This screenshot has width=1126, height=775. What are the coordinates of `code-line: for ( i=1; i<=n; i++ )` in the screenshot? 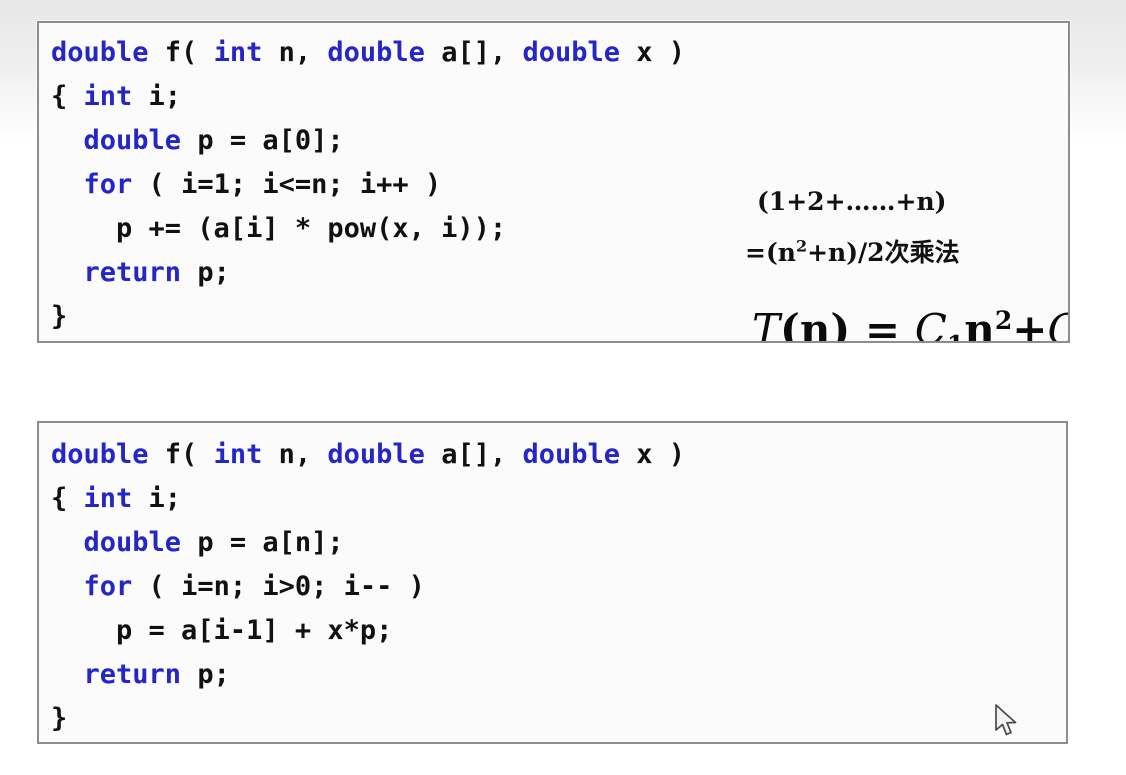 It's located at (368, 185).